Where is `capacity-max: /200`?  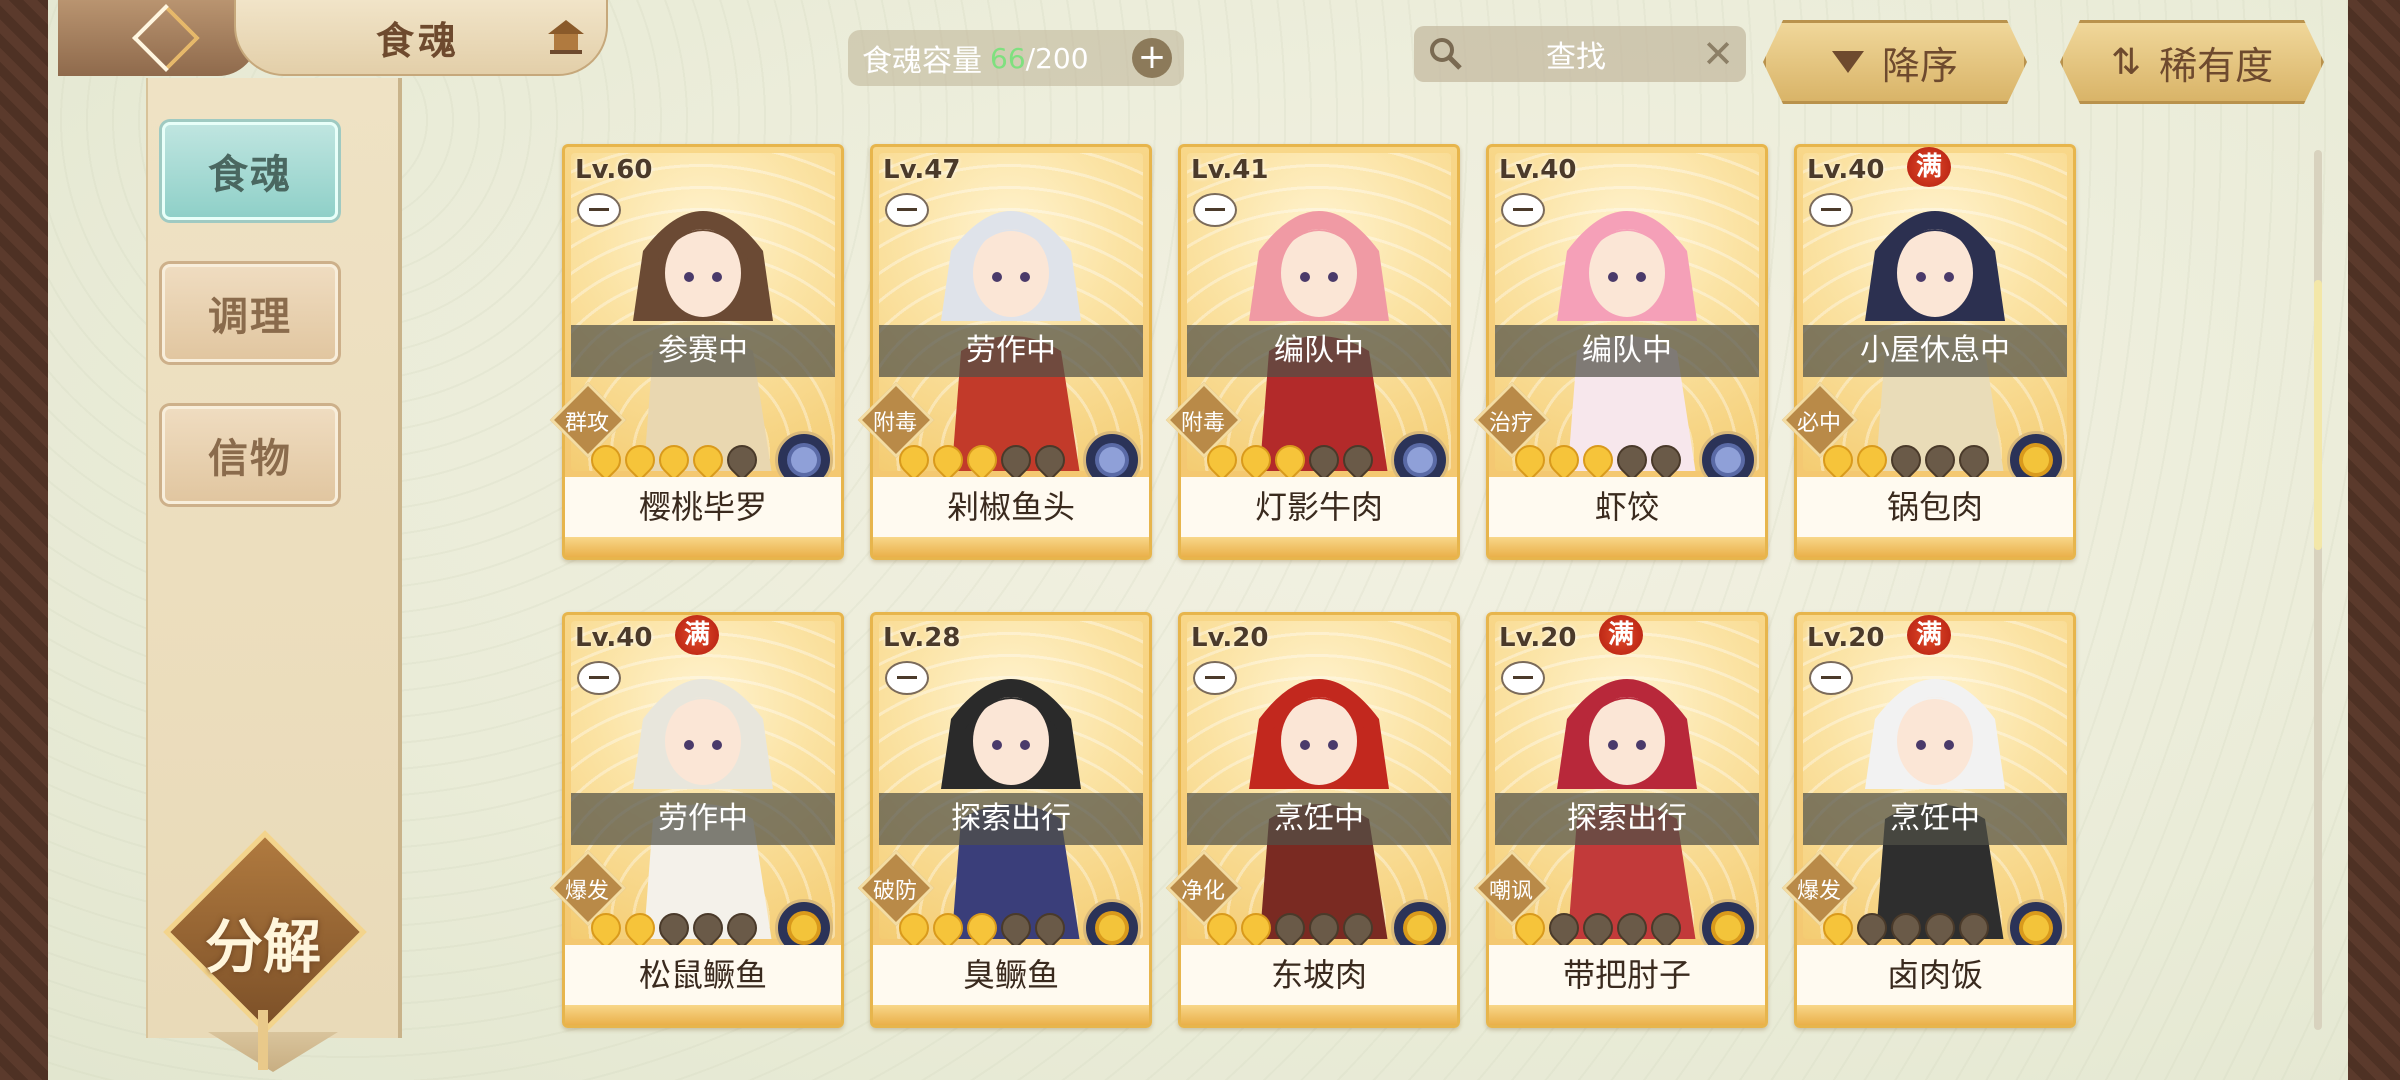 capacity-max: /200 is located at coordinates (1057, 58).